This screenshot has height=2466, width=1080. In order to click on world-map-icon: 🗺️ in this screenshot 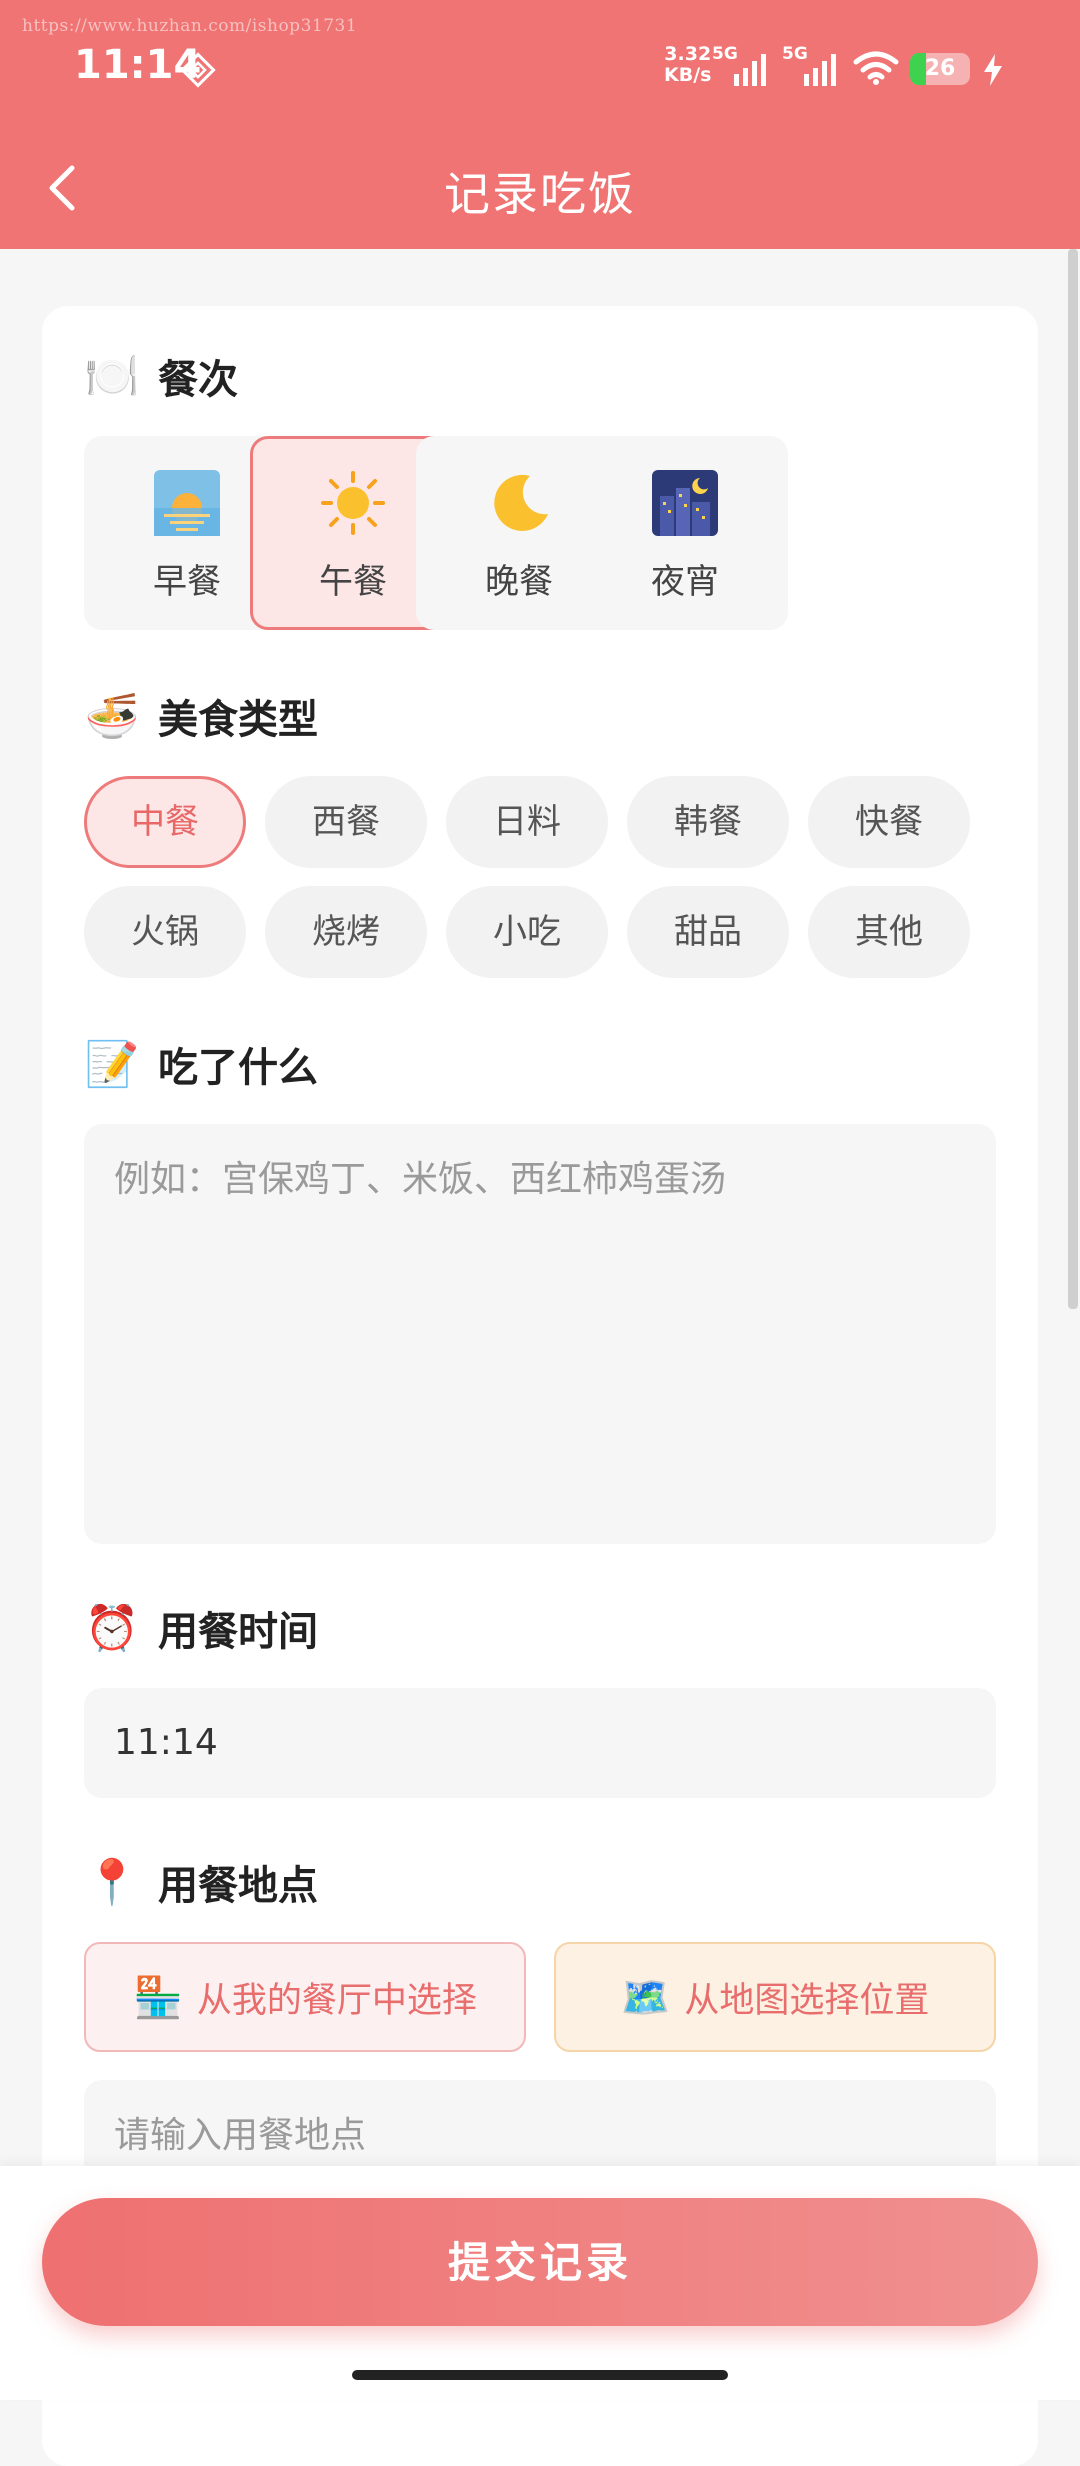, I will do `click(645, 1997)`.